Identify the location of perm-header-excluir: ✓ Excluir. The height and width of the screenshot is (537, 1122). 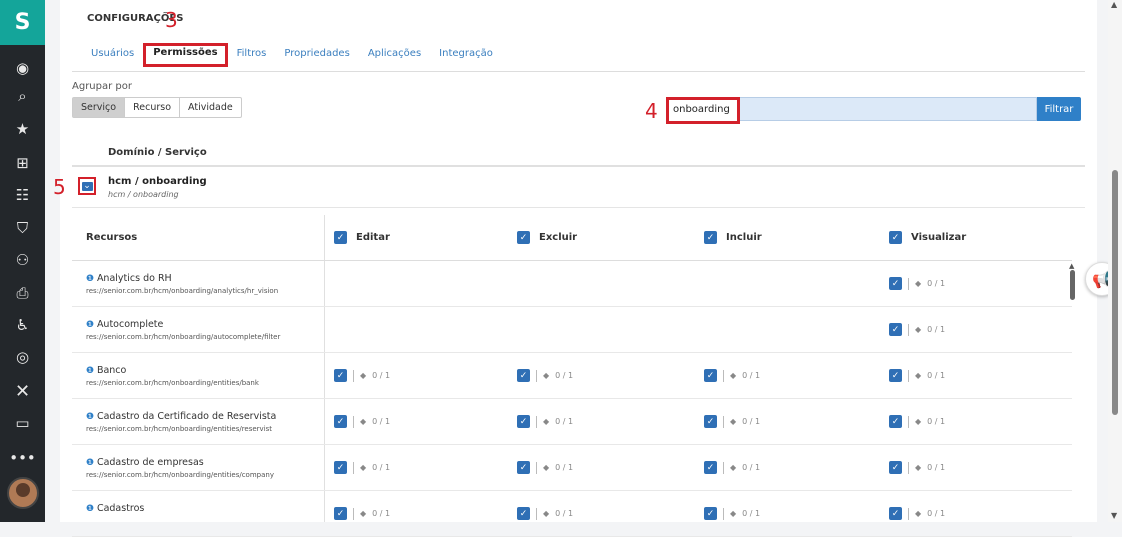
(547, 237).